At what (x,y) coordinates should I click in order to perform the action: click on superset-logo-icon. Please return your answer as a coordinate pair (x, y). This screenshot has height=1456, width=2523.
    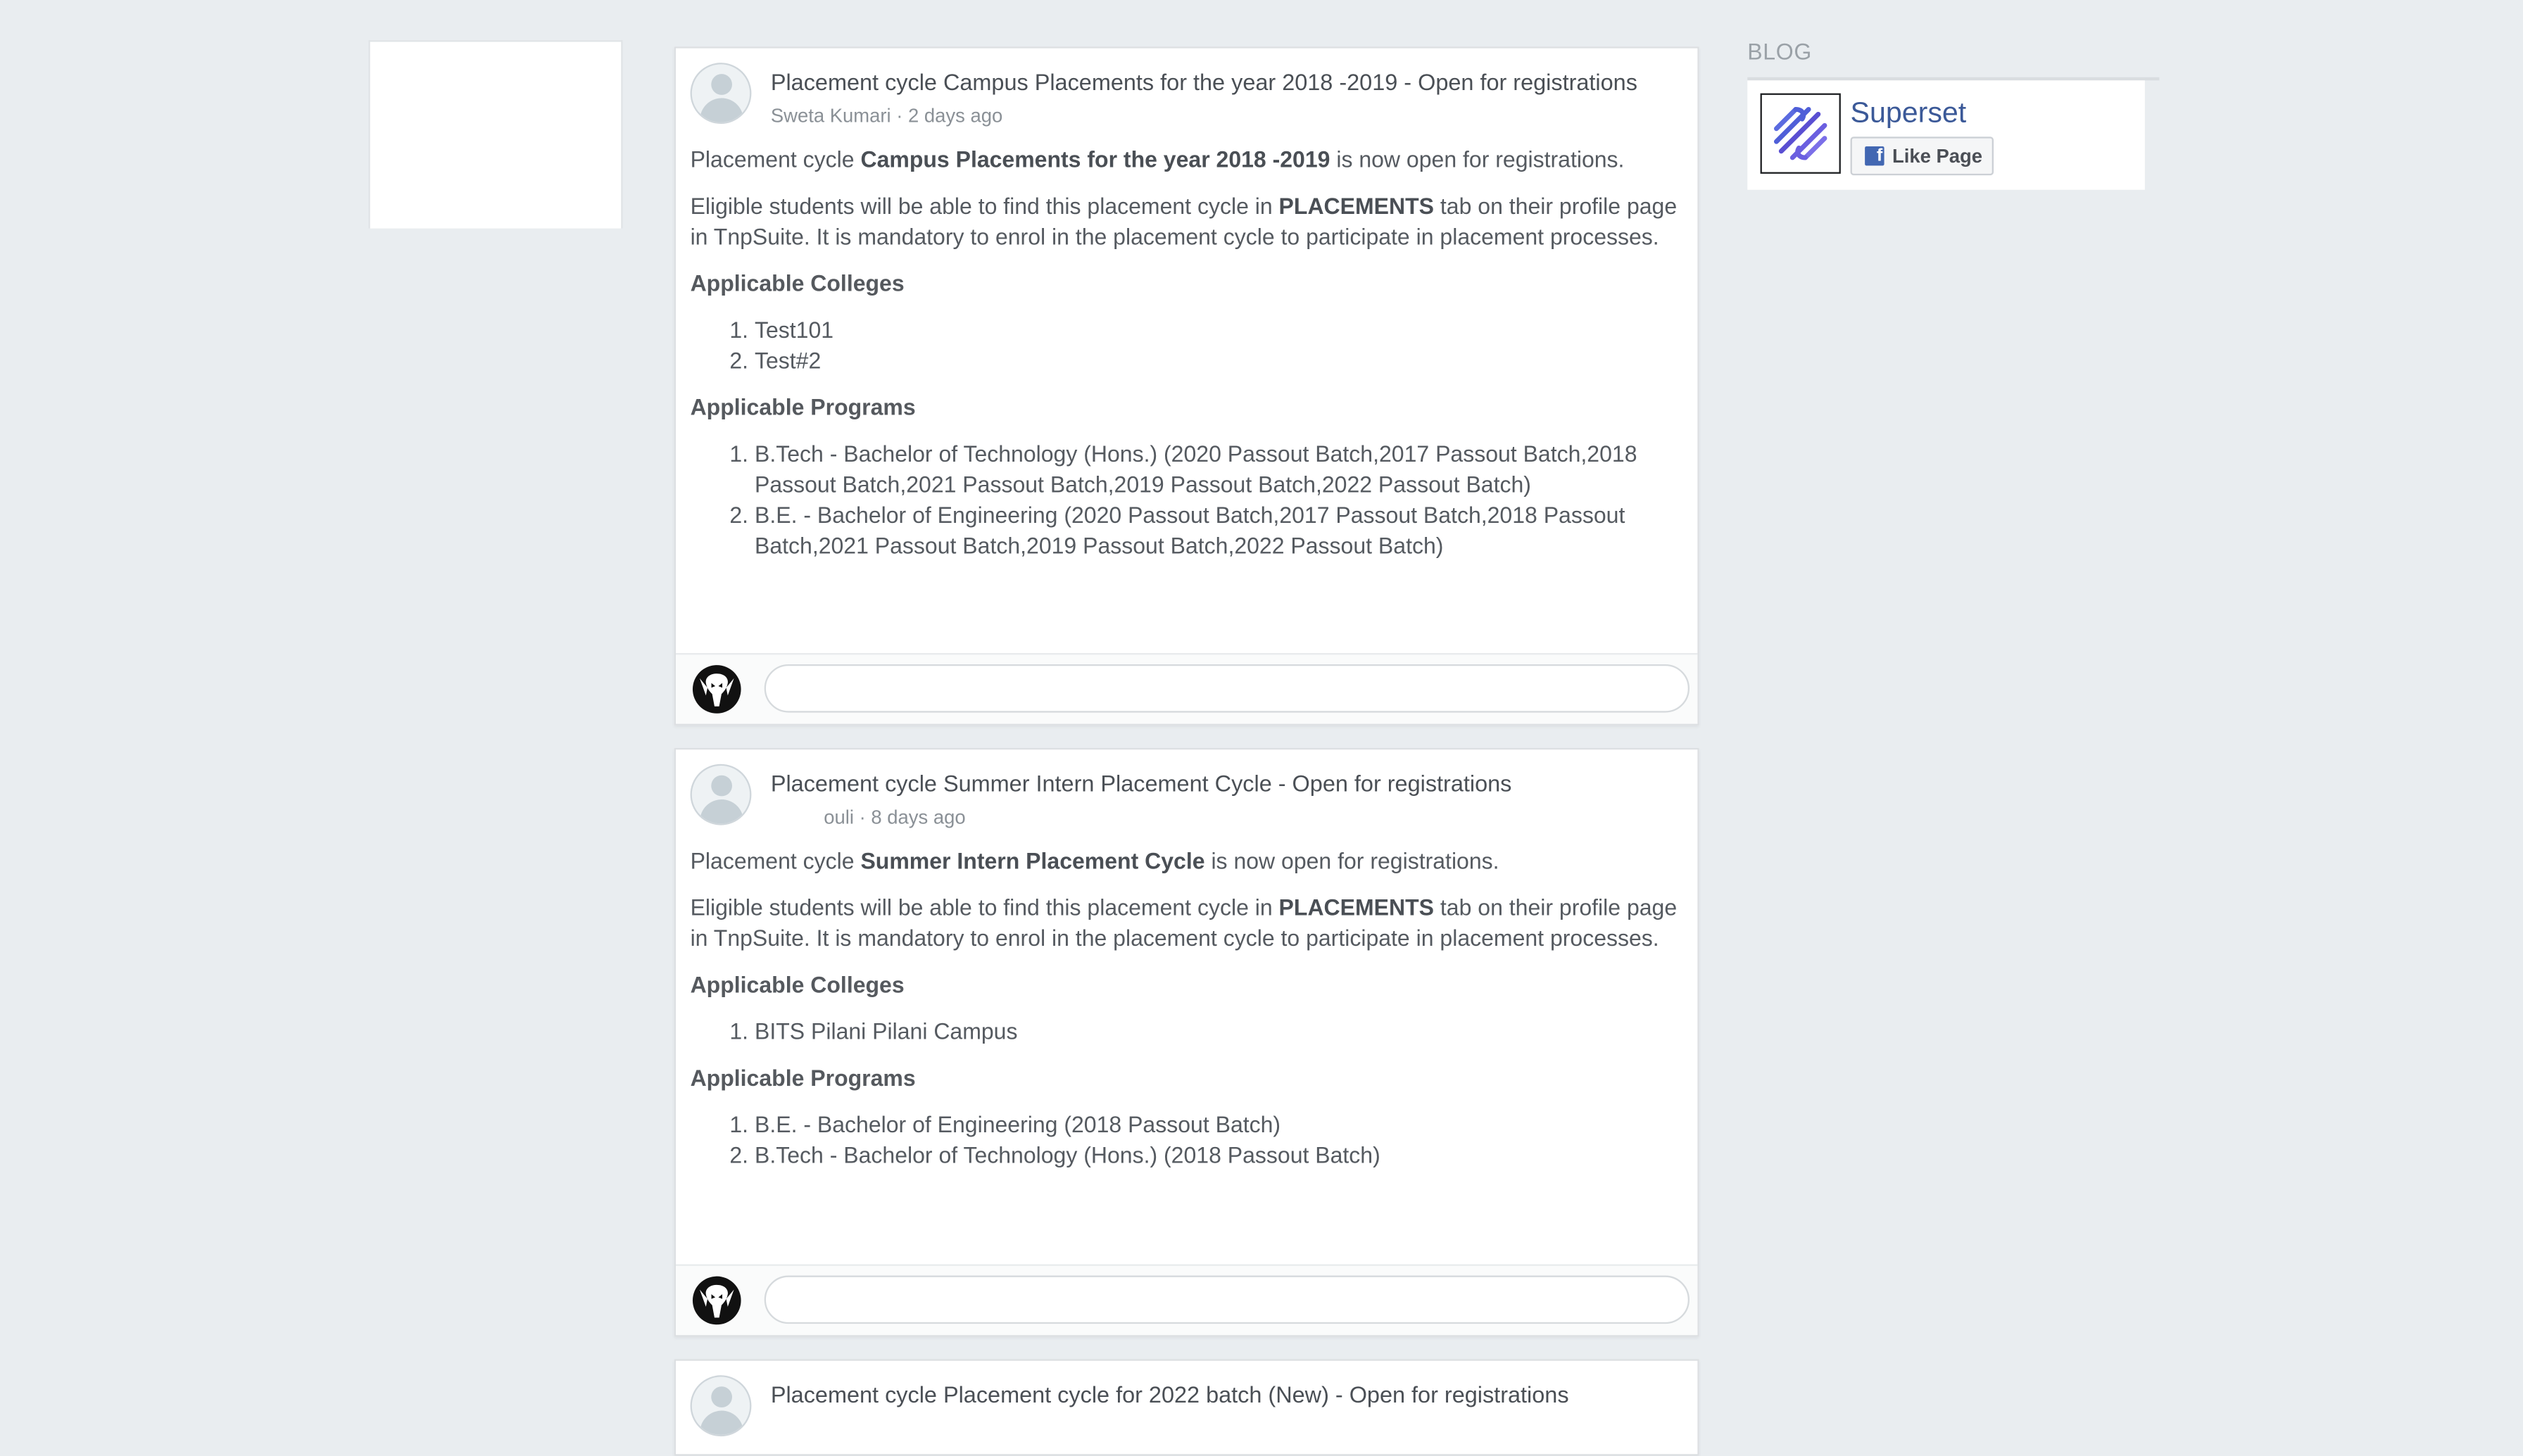
    Looking at the image, I should click on (1801, 133).